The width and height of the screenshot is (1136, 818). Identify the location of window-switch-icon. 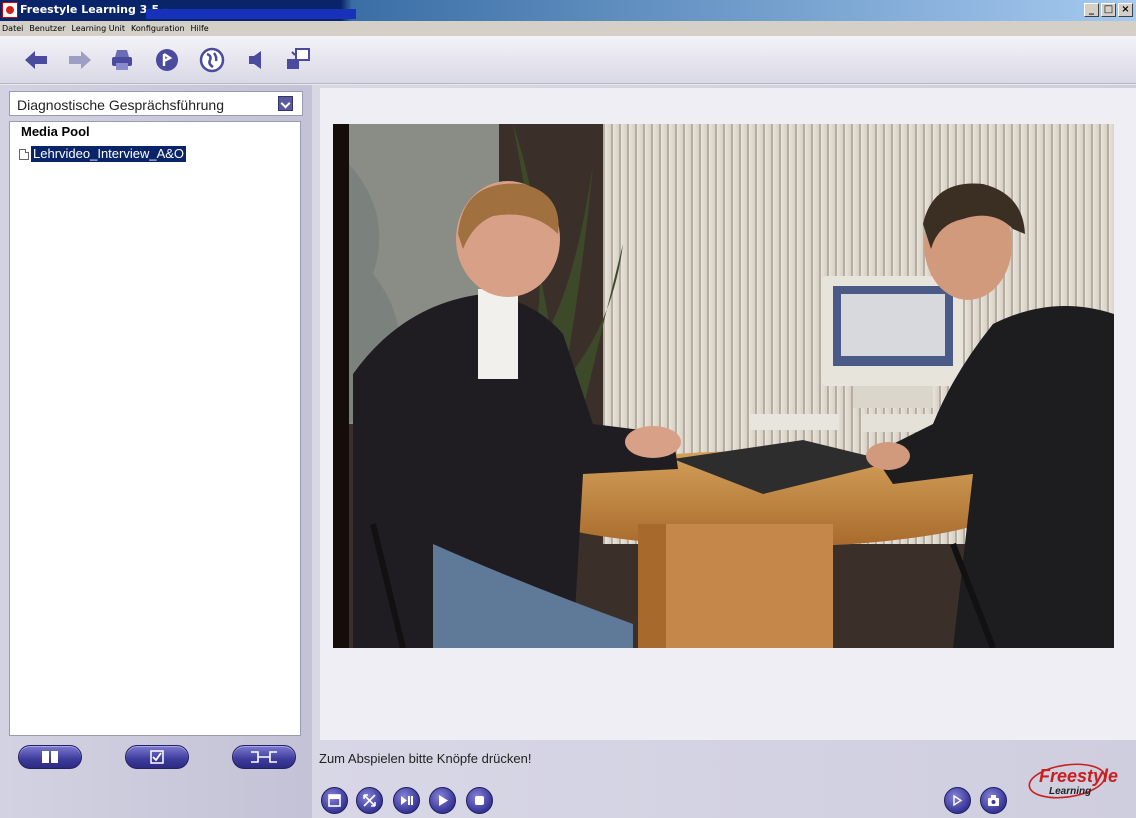
(298, 58).